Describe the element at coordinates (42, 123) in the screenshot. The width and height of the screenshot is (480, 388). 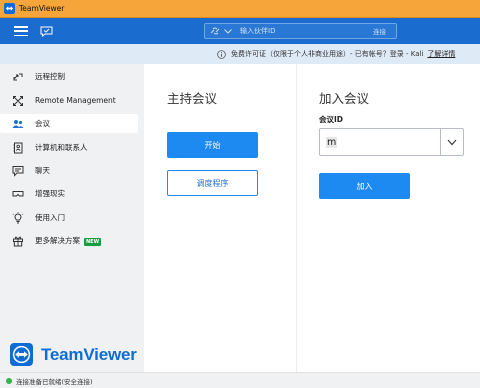
I see `sidebar-item-label: 会议` at that location.